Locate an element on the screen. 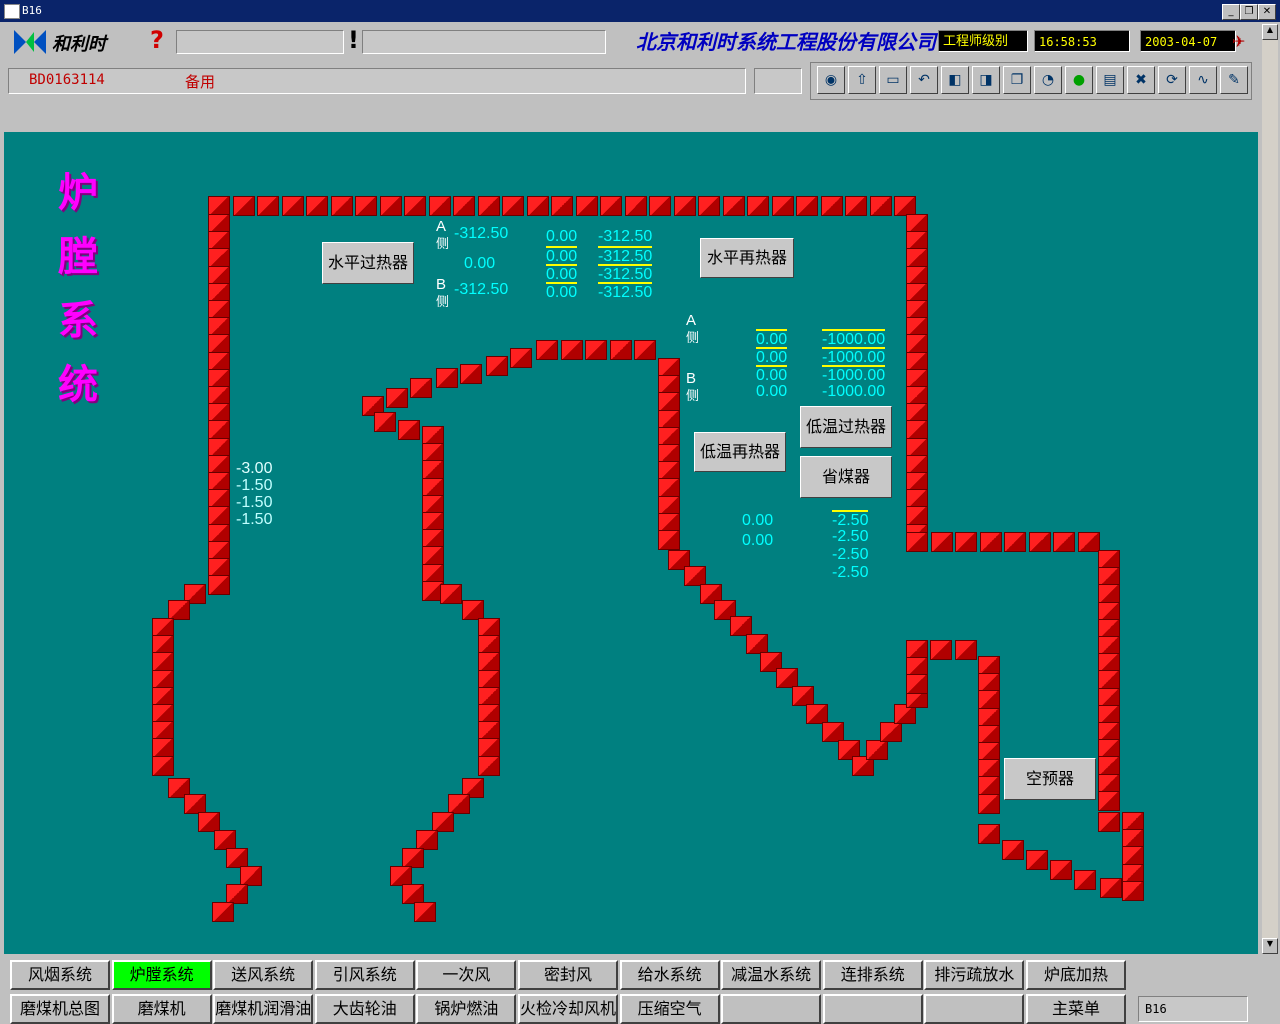 This screenshot has height=1024, width=1280. nav-button: 大齿轮油 is located at coordinates (364, 1009).